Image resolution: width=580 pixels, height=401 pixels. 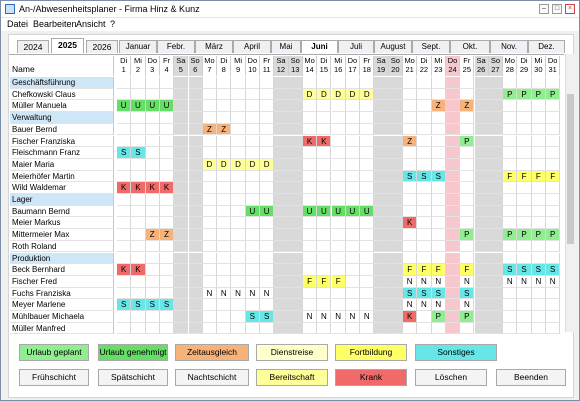 What do you see at coordinates (286, 188) in the screenshot?
I see `employee-row: Wild Waldemar K K K K` at bounding box center [286, 188].